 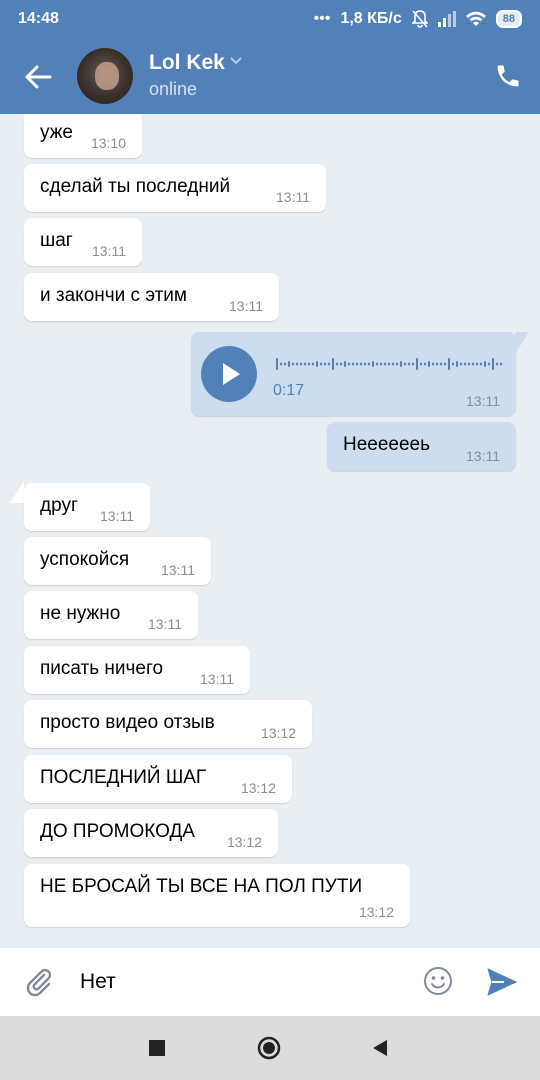 What do you see at coordinates (502, 982) in the screenshot?
I see `send-icon` at bounding box center [502, 982].